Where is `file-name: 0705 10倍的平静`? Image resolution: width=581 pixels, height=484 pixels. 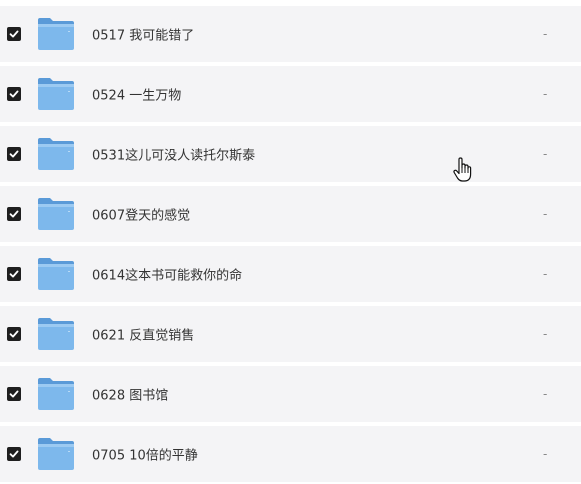
file-name: 0705 10倍的平静 is located at coordinates (145, 454).